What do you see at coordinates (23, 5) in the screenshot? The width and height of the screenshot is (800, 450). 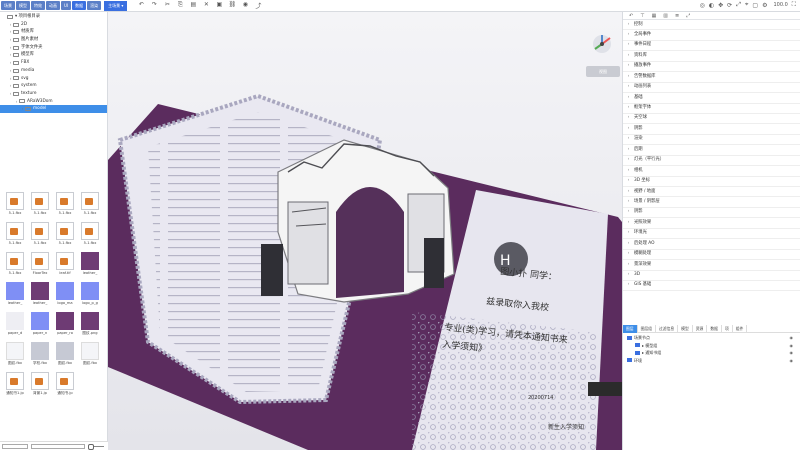 I see `toolbar-tab: 模型` at bounding box center [23, 5].